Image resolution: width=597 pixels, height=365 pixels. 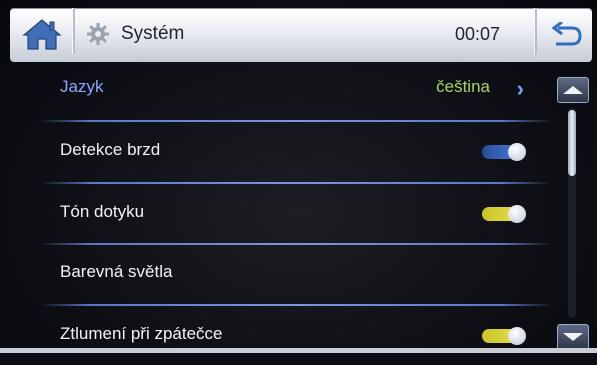 What do you see at coordinates (504, 336) in the screenshot?
I see `reverse-mute-toggle` at bounding box center [504, 336].